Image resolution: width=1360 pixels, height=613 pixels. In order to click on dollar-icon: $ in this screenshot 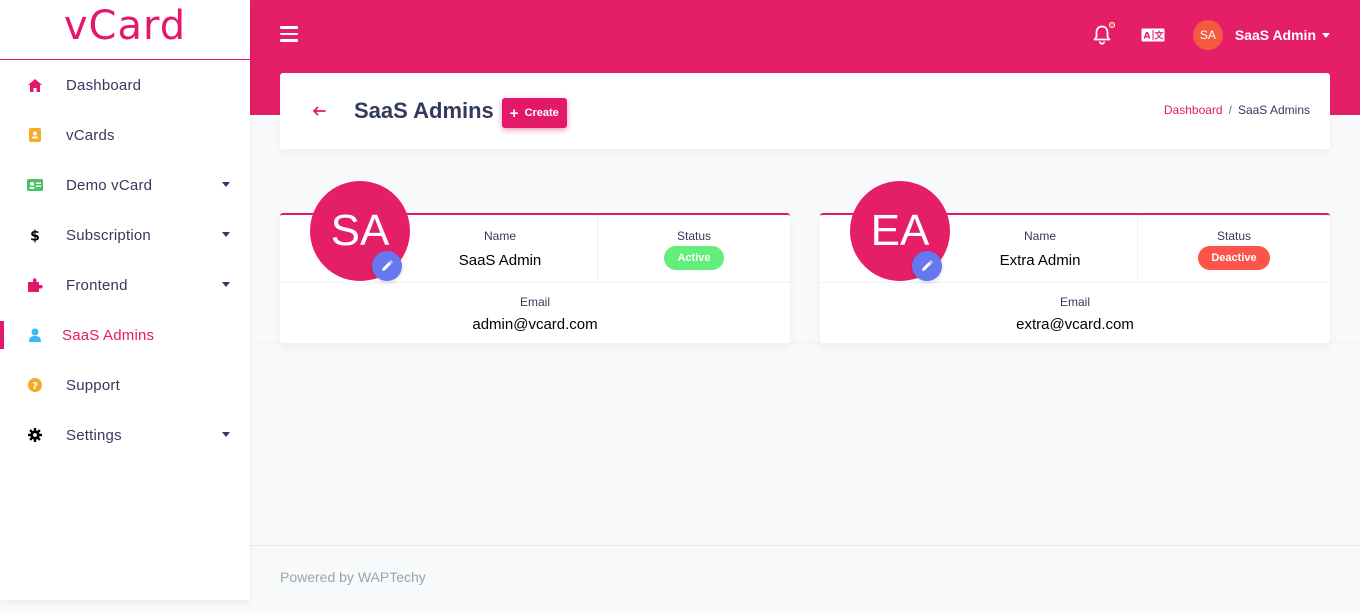, I will do `click(35, 235)`.